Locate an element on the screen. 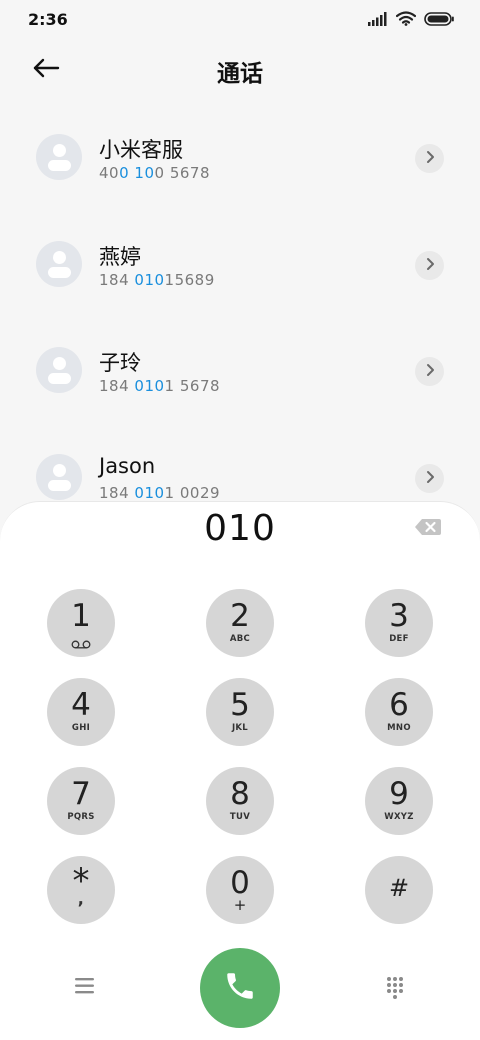  key-1: 1 is located at coordinates (81, 623).